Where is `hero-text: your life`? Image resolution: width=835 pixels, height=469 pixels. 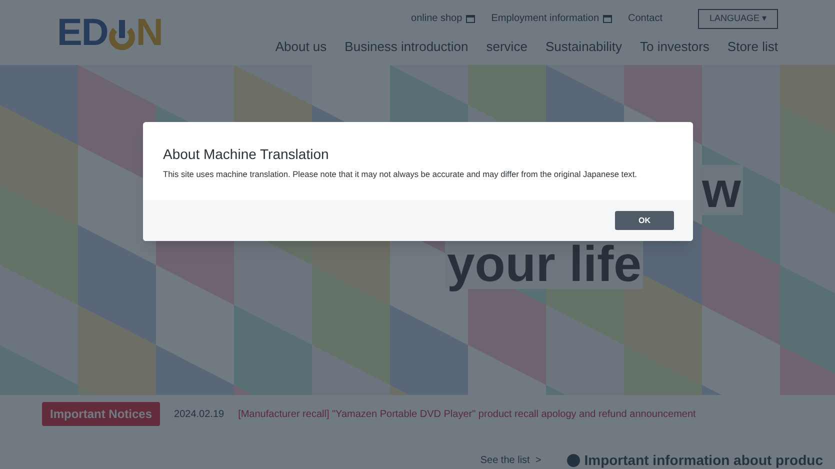
hero-text: your life is located at coordinates (544, 264).